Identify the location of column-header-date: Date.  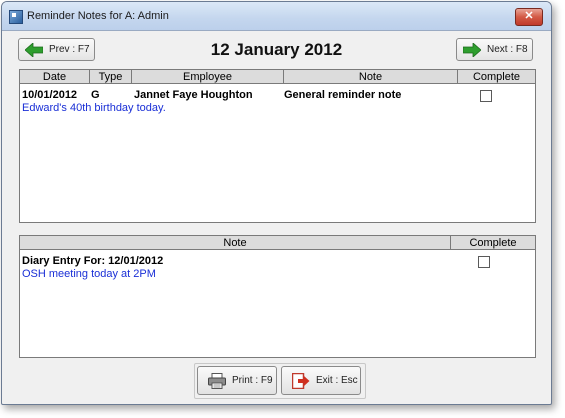
(55, 77).